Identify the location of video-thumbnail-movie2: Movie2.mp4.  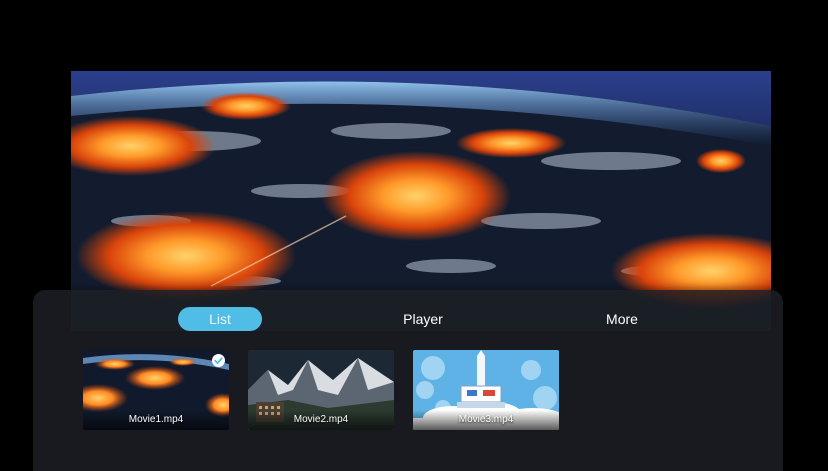
(321, 390).